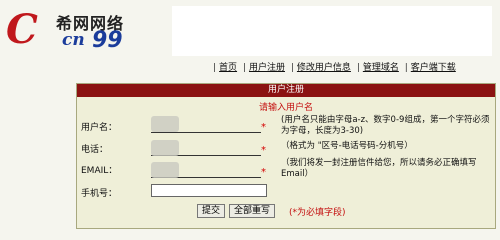 This screenshot has height=240, width=500. Describe the element at coordinates (381, 68) in the screenshot. I see `nav-manage-domain-link: 管理域名` at that location.